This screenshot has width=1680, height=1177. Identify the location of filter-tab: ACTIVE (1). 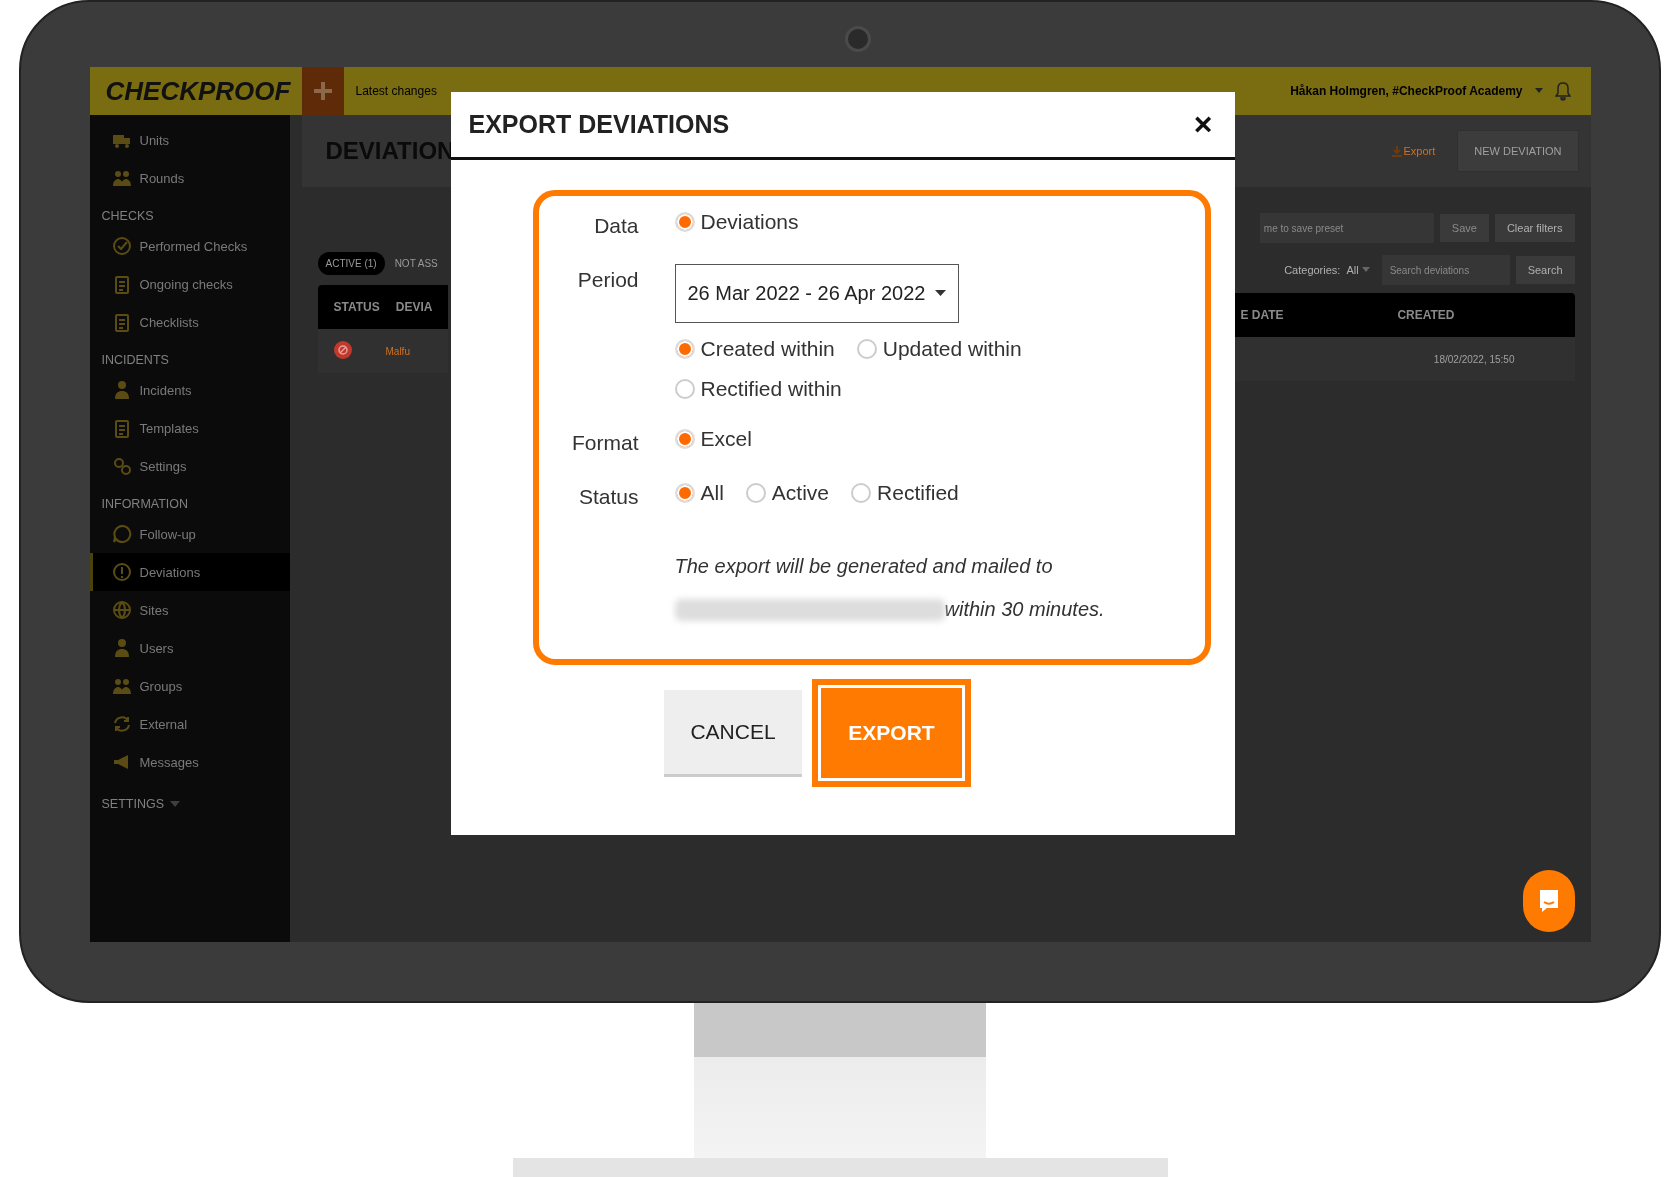
(351, 263).